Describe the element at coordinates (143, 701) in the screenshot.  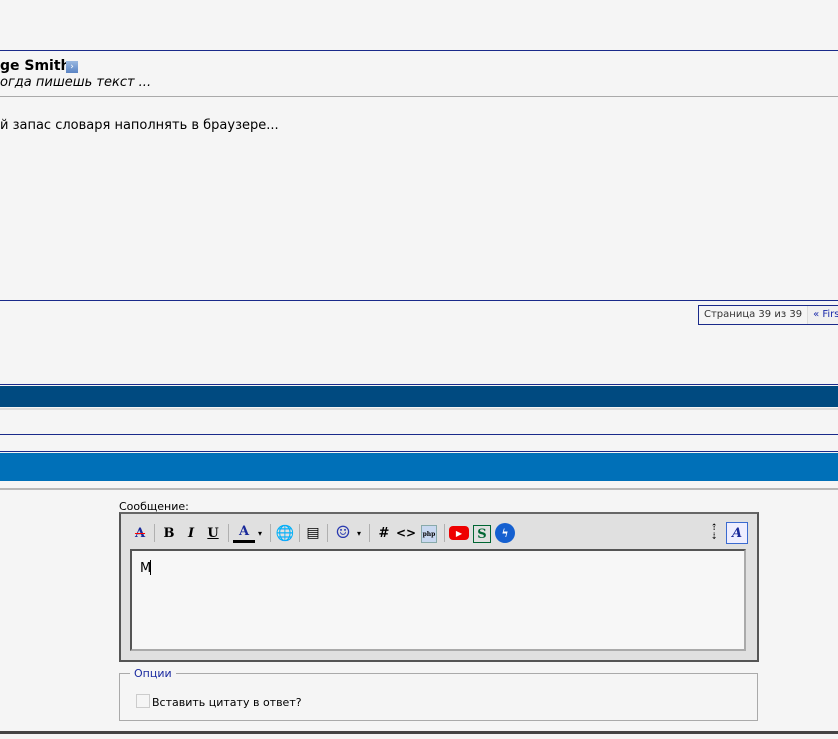
I see `quote-checkbox` at that location.